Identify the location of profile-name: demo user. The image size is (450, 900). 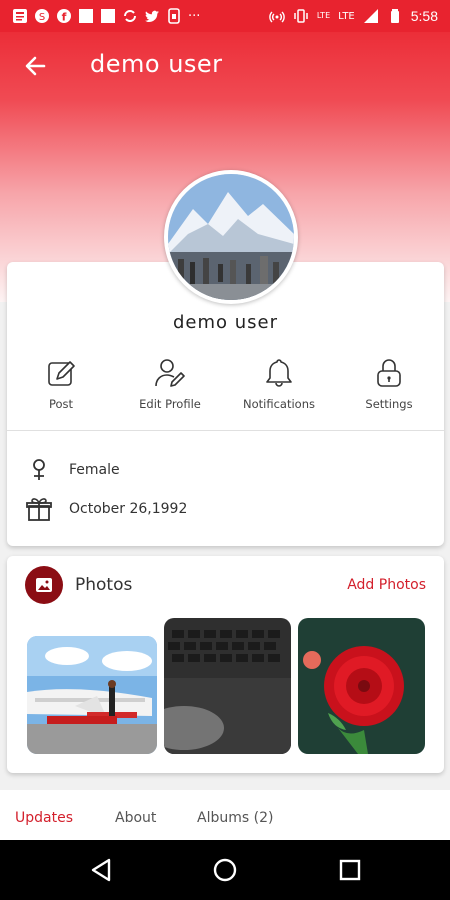
(225, 322).